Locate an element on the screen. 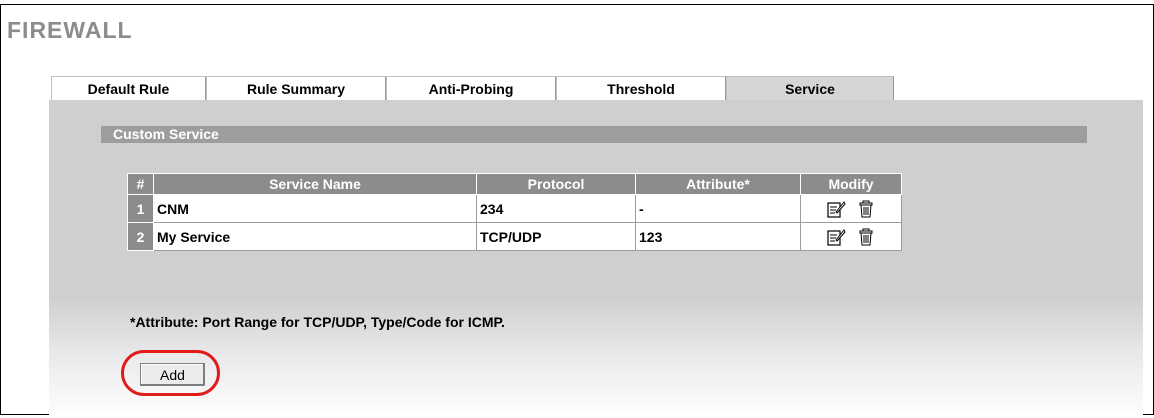 The width and height of the screenshot is (1154, 418). column-header-modify: Modify is located at coordinates (851, 184).